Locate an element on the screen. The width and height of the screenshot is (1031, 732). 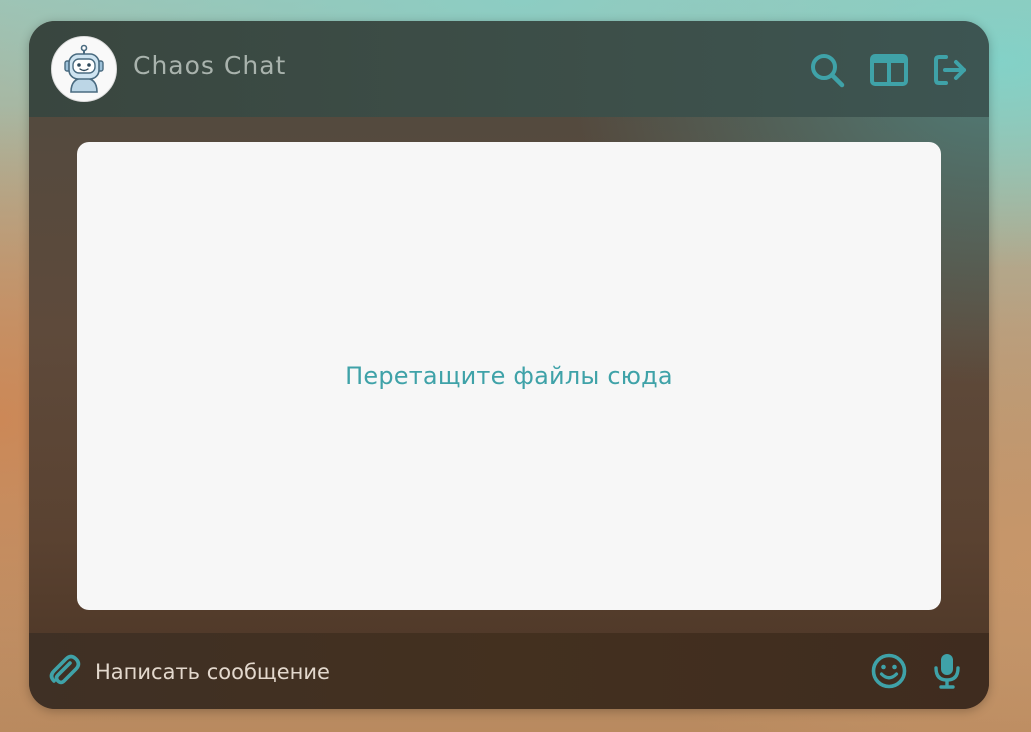
voice-button is located at coordinates (947, 671).